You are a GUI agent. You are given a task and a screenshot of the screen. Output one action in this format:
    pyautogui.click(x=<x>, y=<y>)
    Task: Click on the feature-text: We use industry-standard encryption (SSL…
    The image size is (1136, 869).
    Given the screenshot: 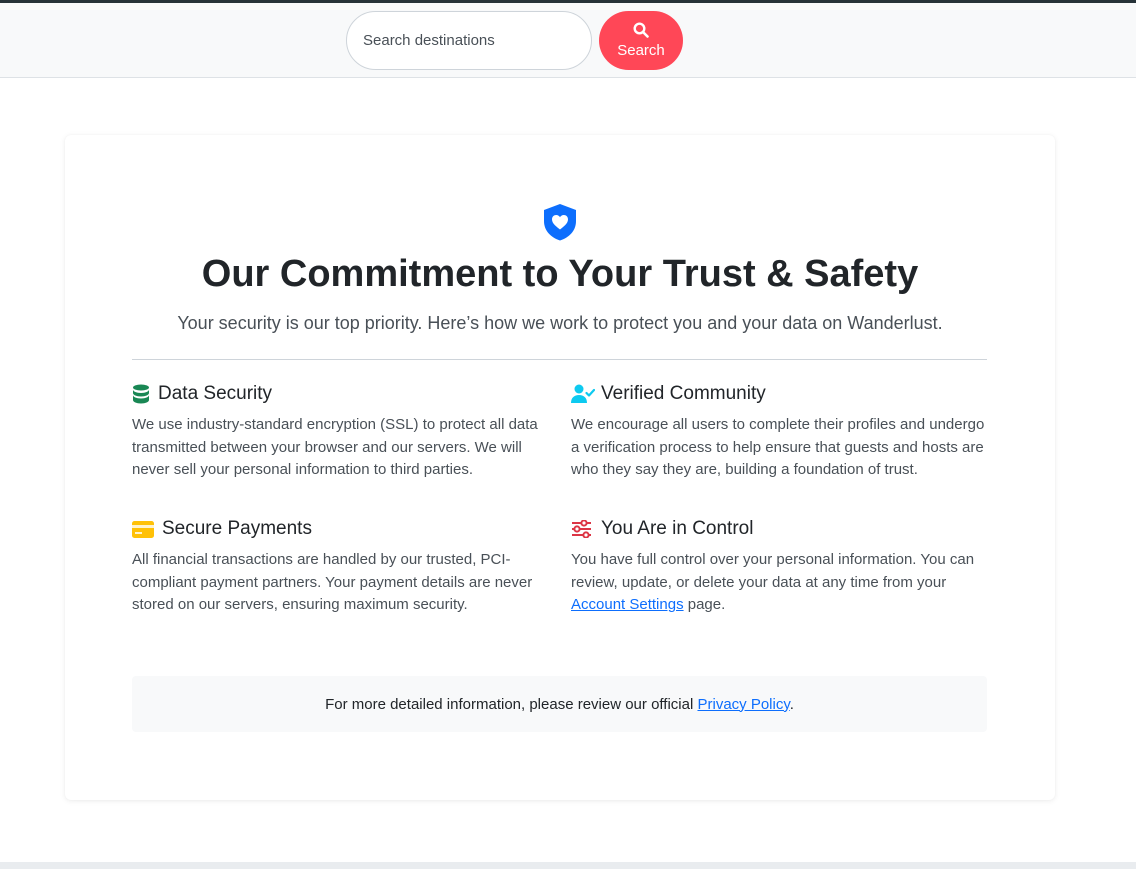 What is the action you would take?
    pyautogui.click(x=335, y=447)
    